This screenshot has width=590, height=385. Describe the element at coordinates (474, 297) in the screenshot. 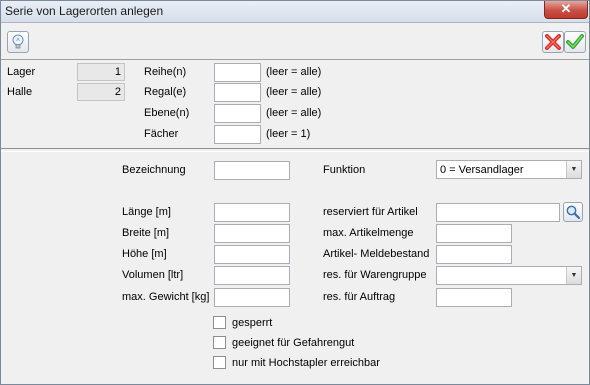

I see `auftrag-input` at that location.